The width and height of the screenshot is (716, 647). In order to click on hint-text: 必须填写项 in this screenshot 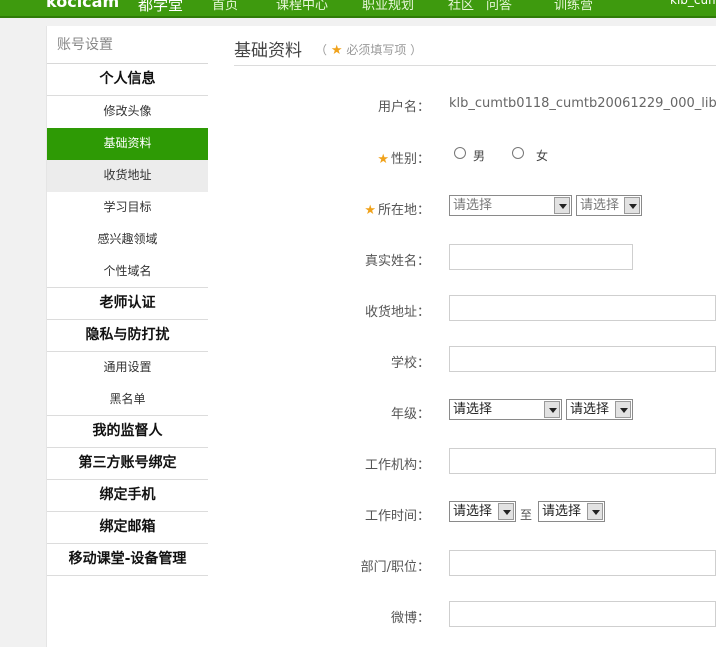, I will do `click(376, 50)`.